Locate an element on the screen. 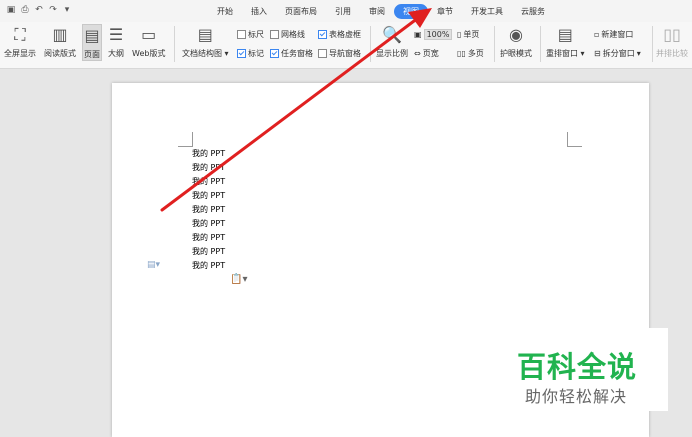  arrow-head is located at coordinates (420, 18).